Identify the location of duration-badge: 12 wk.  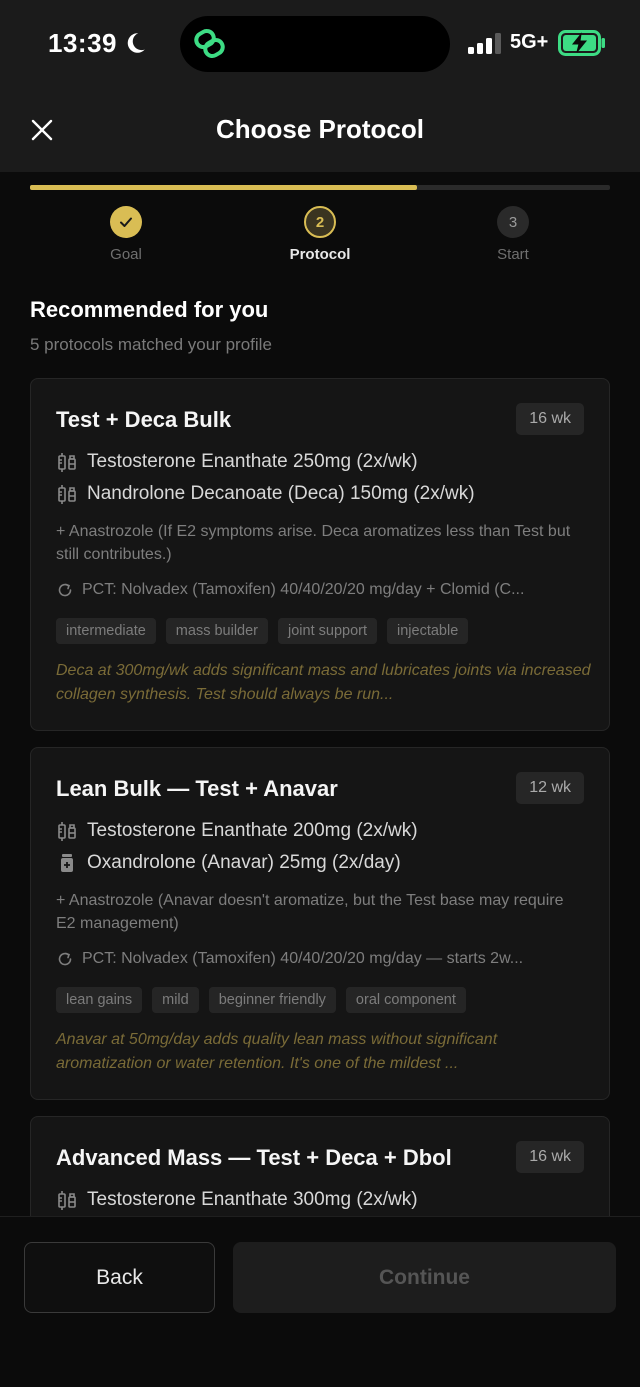
(550, 788).